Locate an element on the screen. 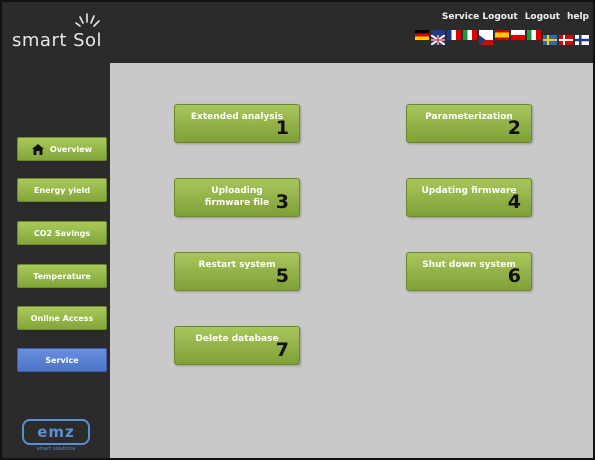  uploading-firmware-file-button: Uploading firmware file 3 is located at coordinates (237, 197).